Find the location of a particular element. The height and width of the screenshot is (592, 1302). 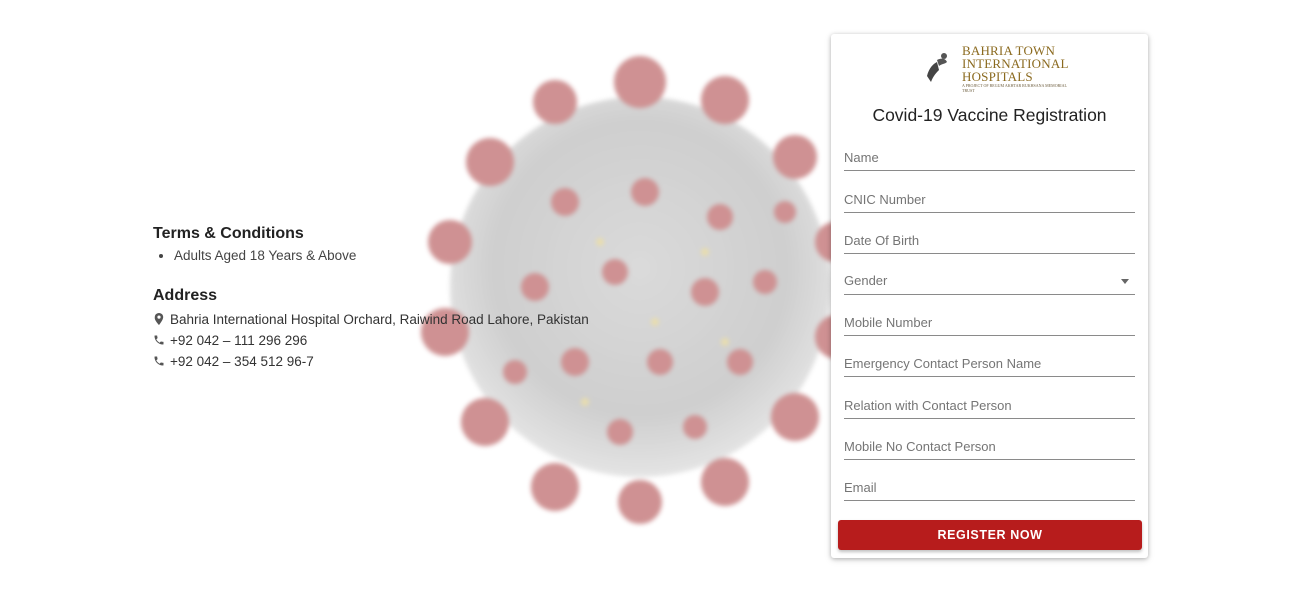

emergency-name-field is located at coordinates (989, 363).